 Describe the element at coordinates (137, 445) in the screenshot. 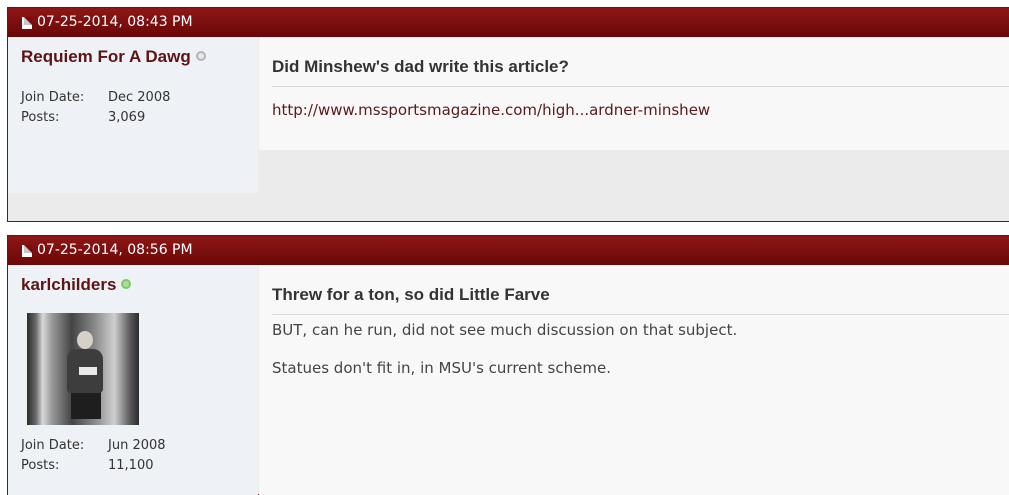

I see `join-date-value: Jun 2008` at that location.